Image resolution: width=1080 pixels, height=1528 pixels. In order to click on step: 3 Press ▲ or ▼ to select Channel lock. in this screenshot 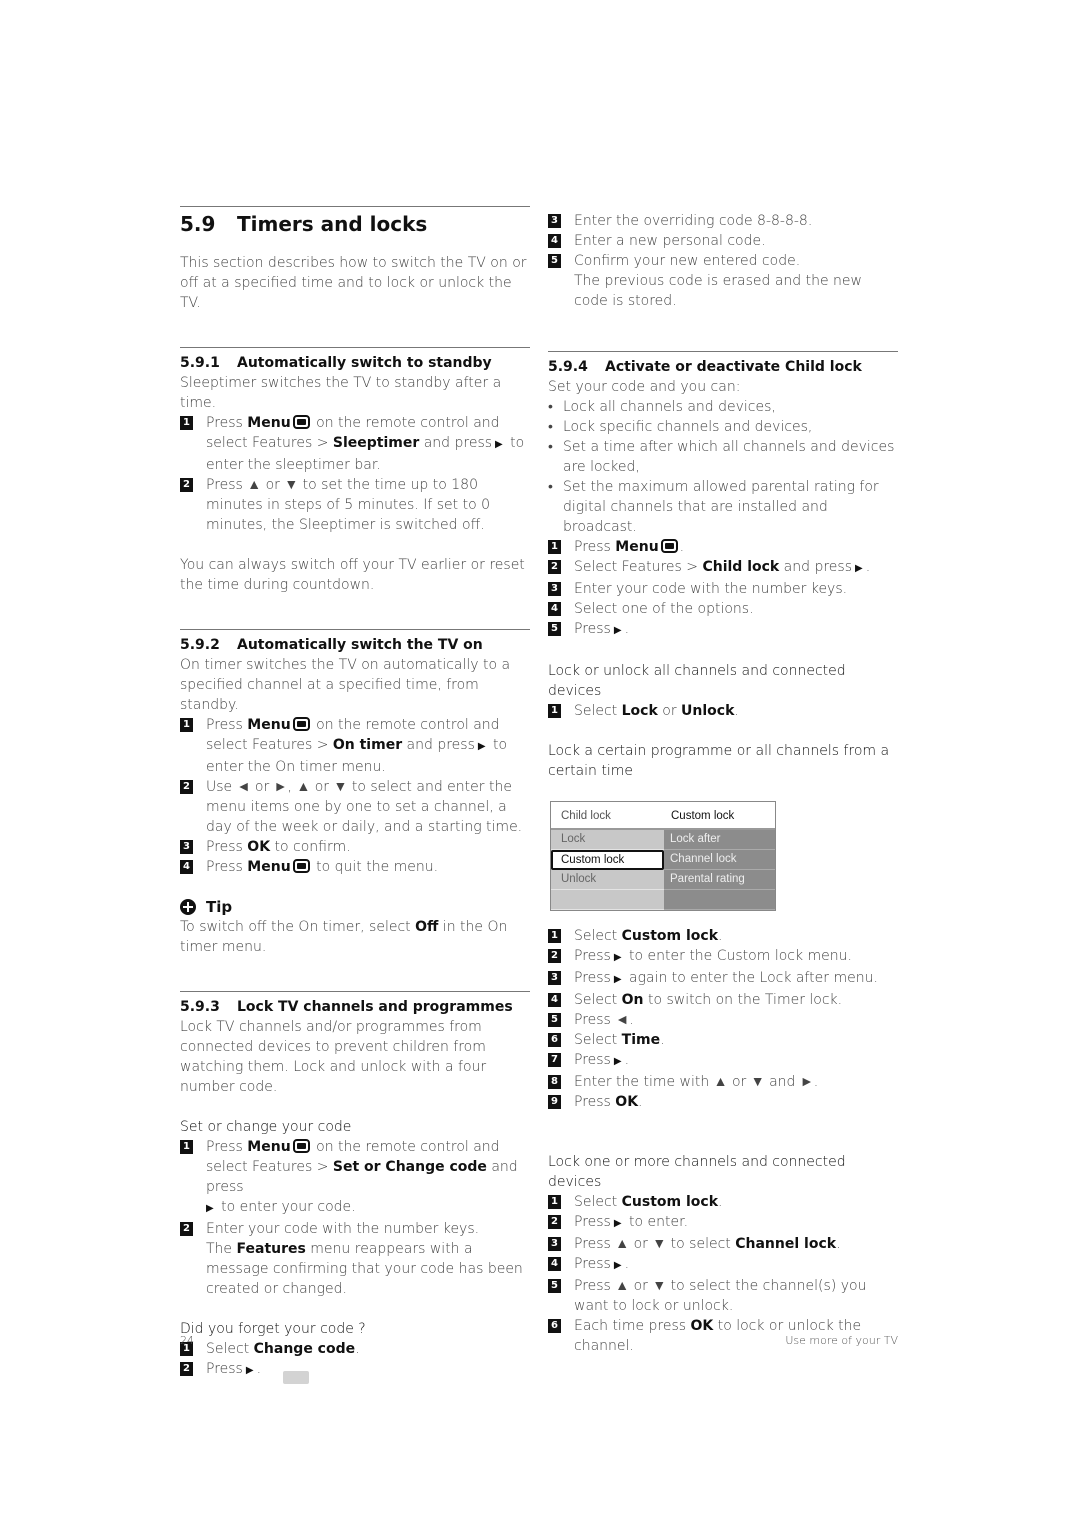, I will do `click(723, 1244)`.